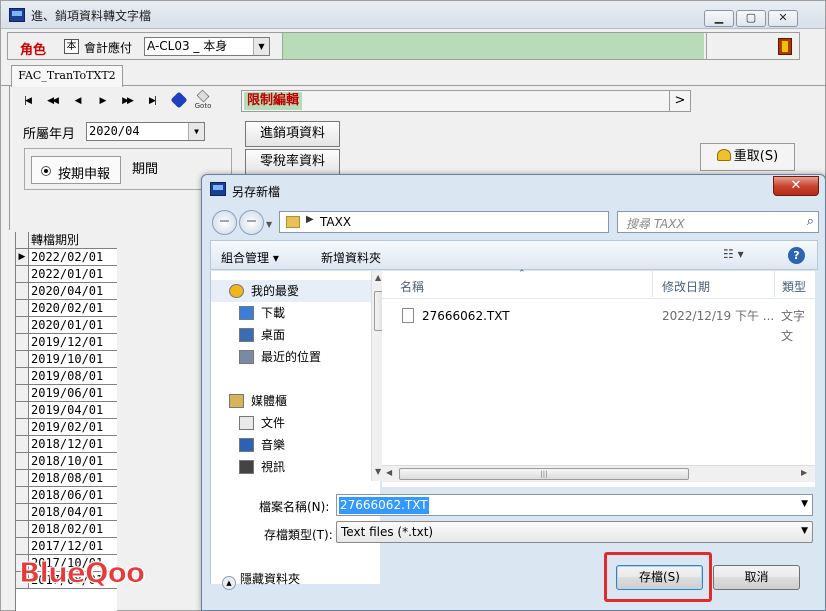 This screenshot has height=611, width=826. What do you see at coordinates (66, 410) in the screenshot?
I see `grid-row: 2019/04/01` at bounding box center [66, 410].